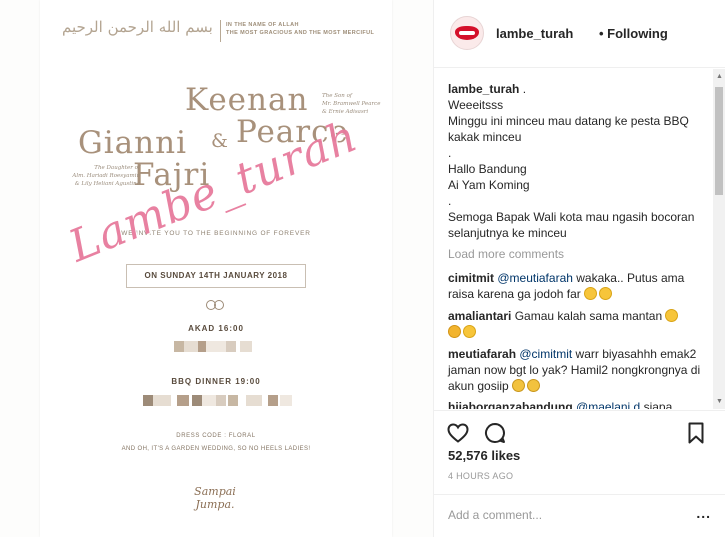 The height and width of the screenshot is (537, 725). Describe the element at coordinates (579, 430) in the screenshot. I see `action-bar` at that location.